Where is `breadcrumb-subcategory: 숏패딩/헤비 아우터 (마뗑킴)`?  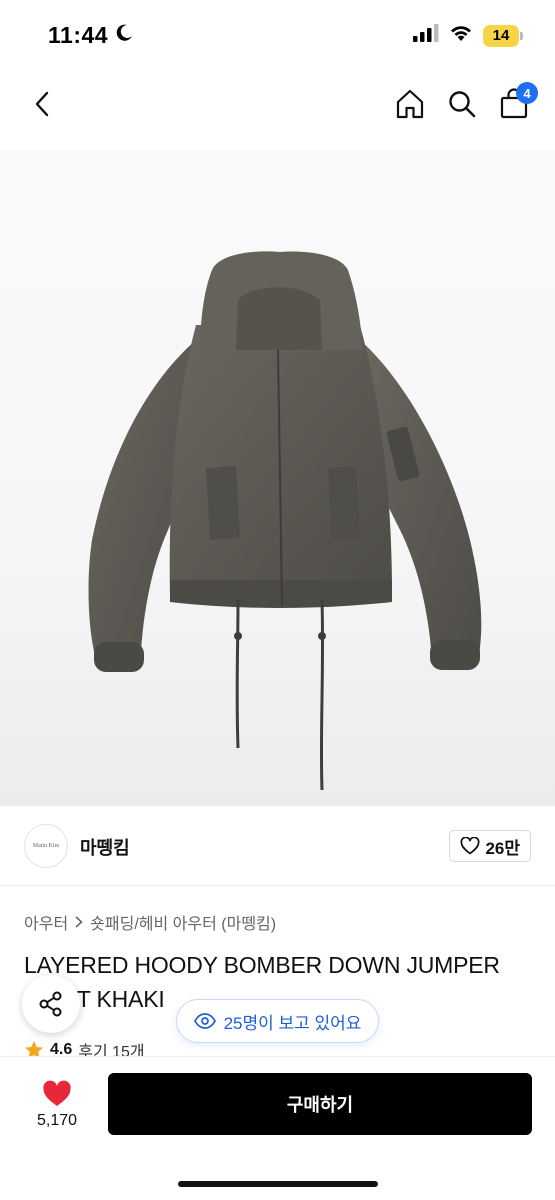
breadcrumb-subcategory: 숏패딩/헤비 아우터 (마뗑킴) is located at coordinates (183, 922).